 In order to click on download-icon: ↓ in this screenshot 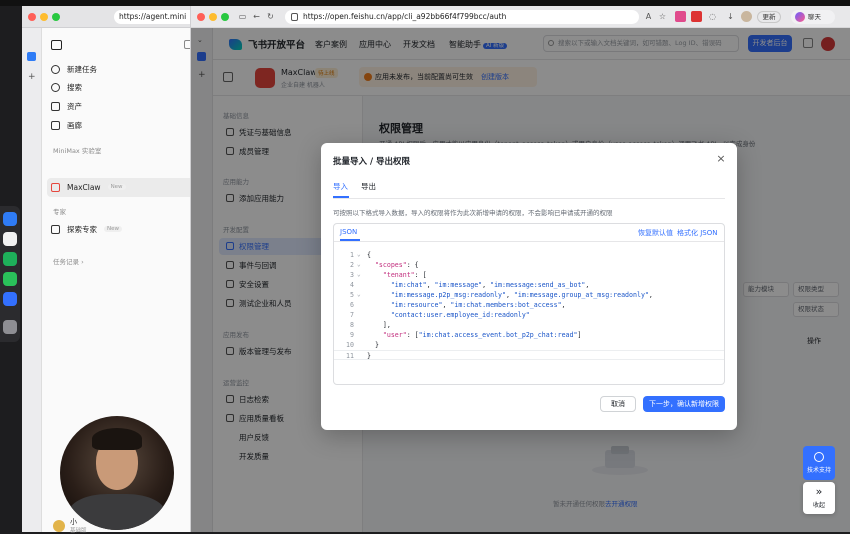, I will do `click(730, 16)`.